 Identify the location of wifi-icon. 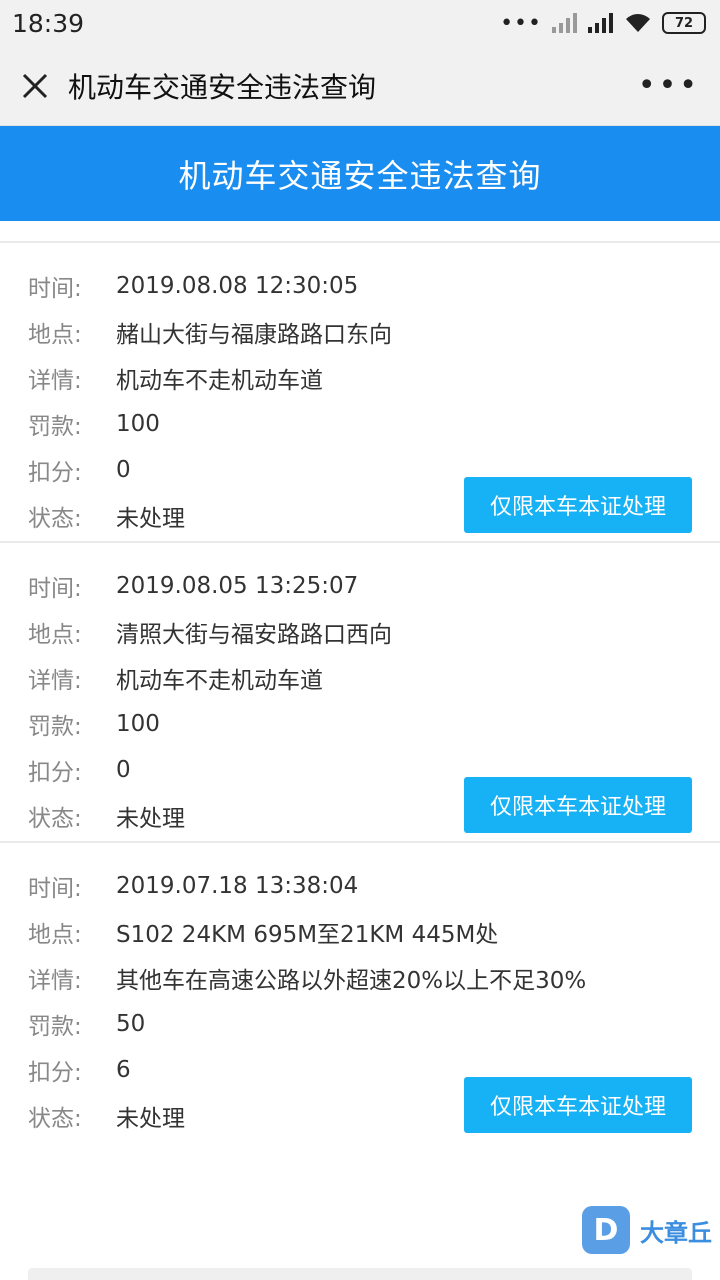
(638, 23).